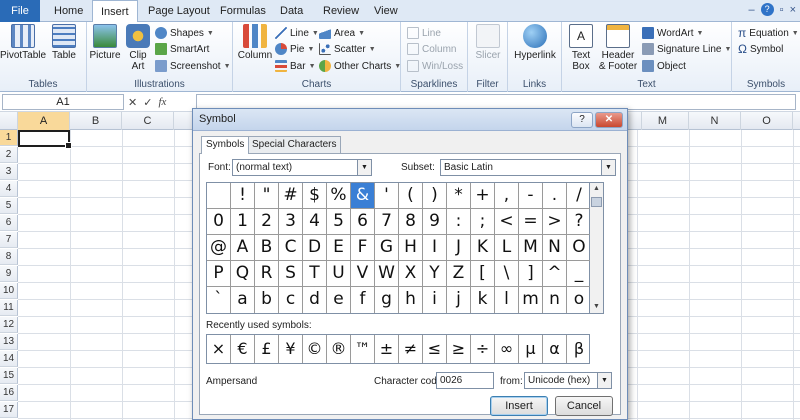 This screenshot has width=800, height=420. Describe the element at coordinates (193, 66) in the screenshot. I see `screenshot-button: Screenshot ▼` at that location.